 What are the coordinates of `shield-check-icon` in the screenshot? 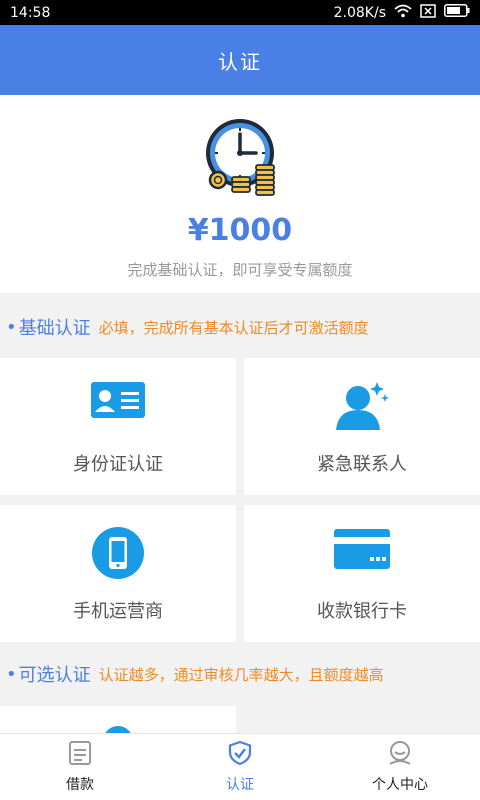 It's located at (240, 755).